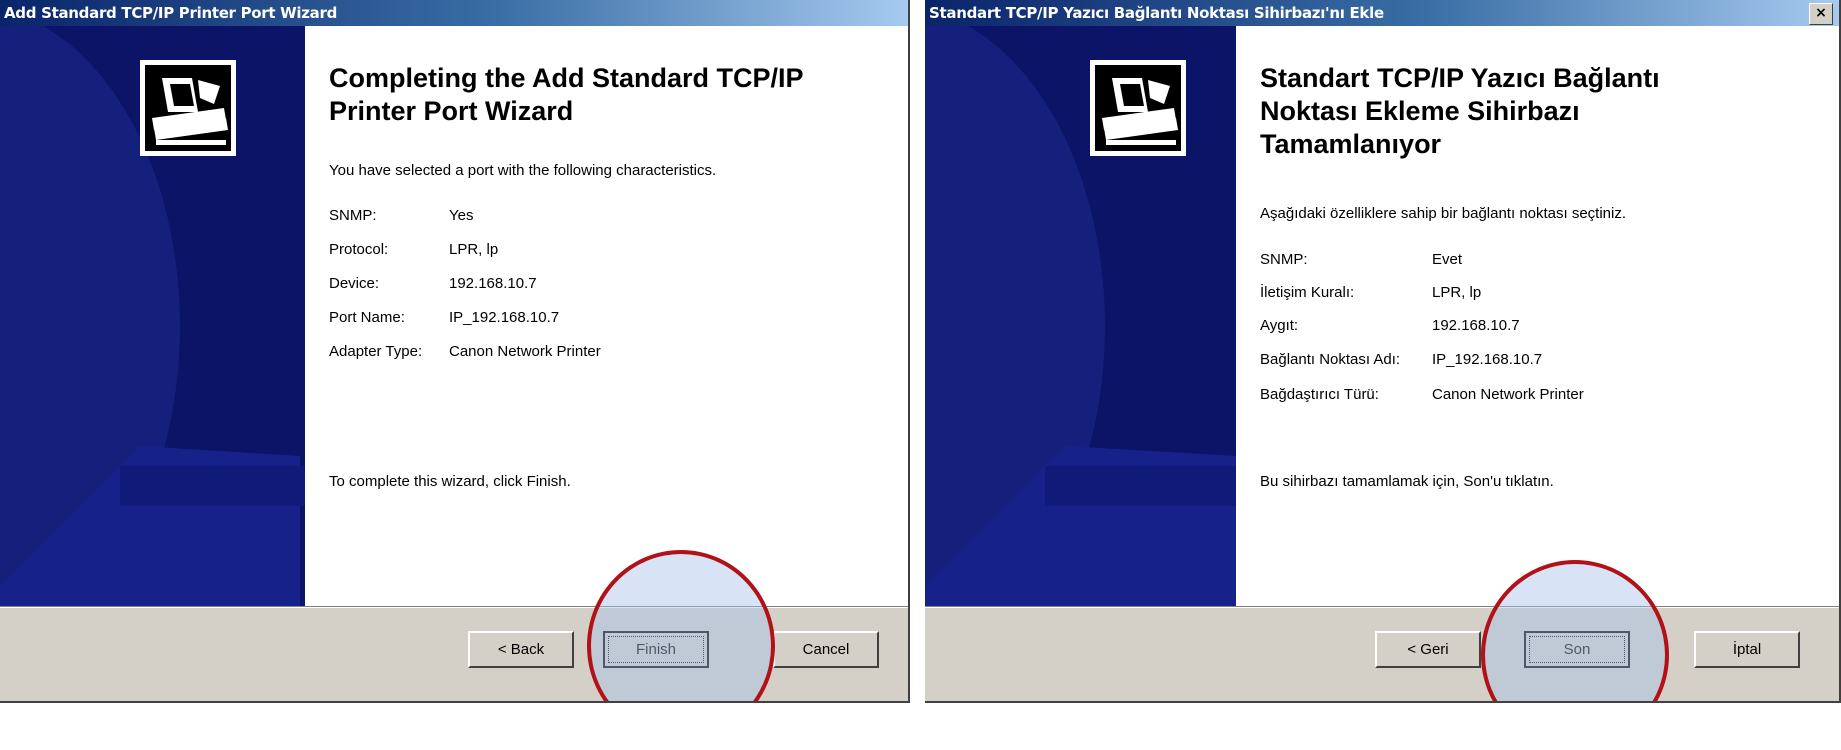 This screenshot has height=750, width=1841. What do you see at coordinates (367, 317) in the screenshot?
I see `property-label: Port Name:` at bounding box center [367, 317].